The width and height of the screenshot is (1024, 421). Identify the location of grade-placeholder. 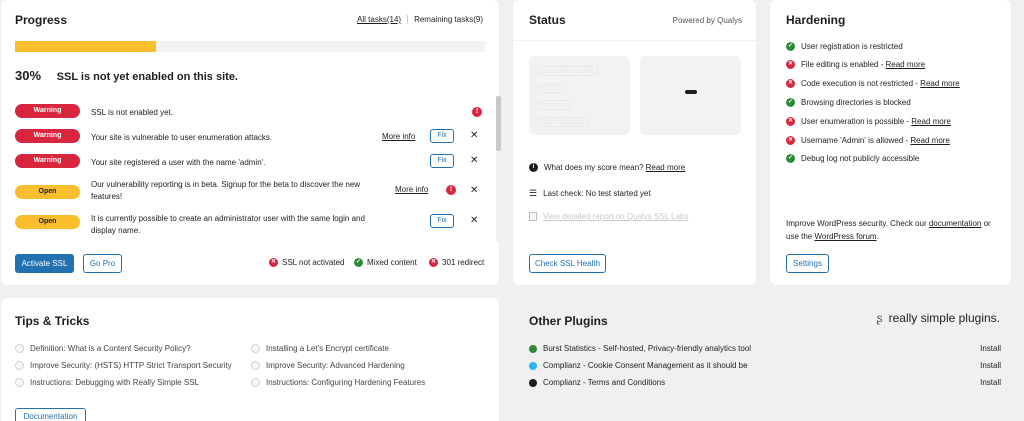
(691, 92).